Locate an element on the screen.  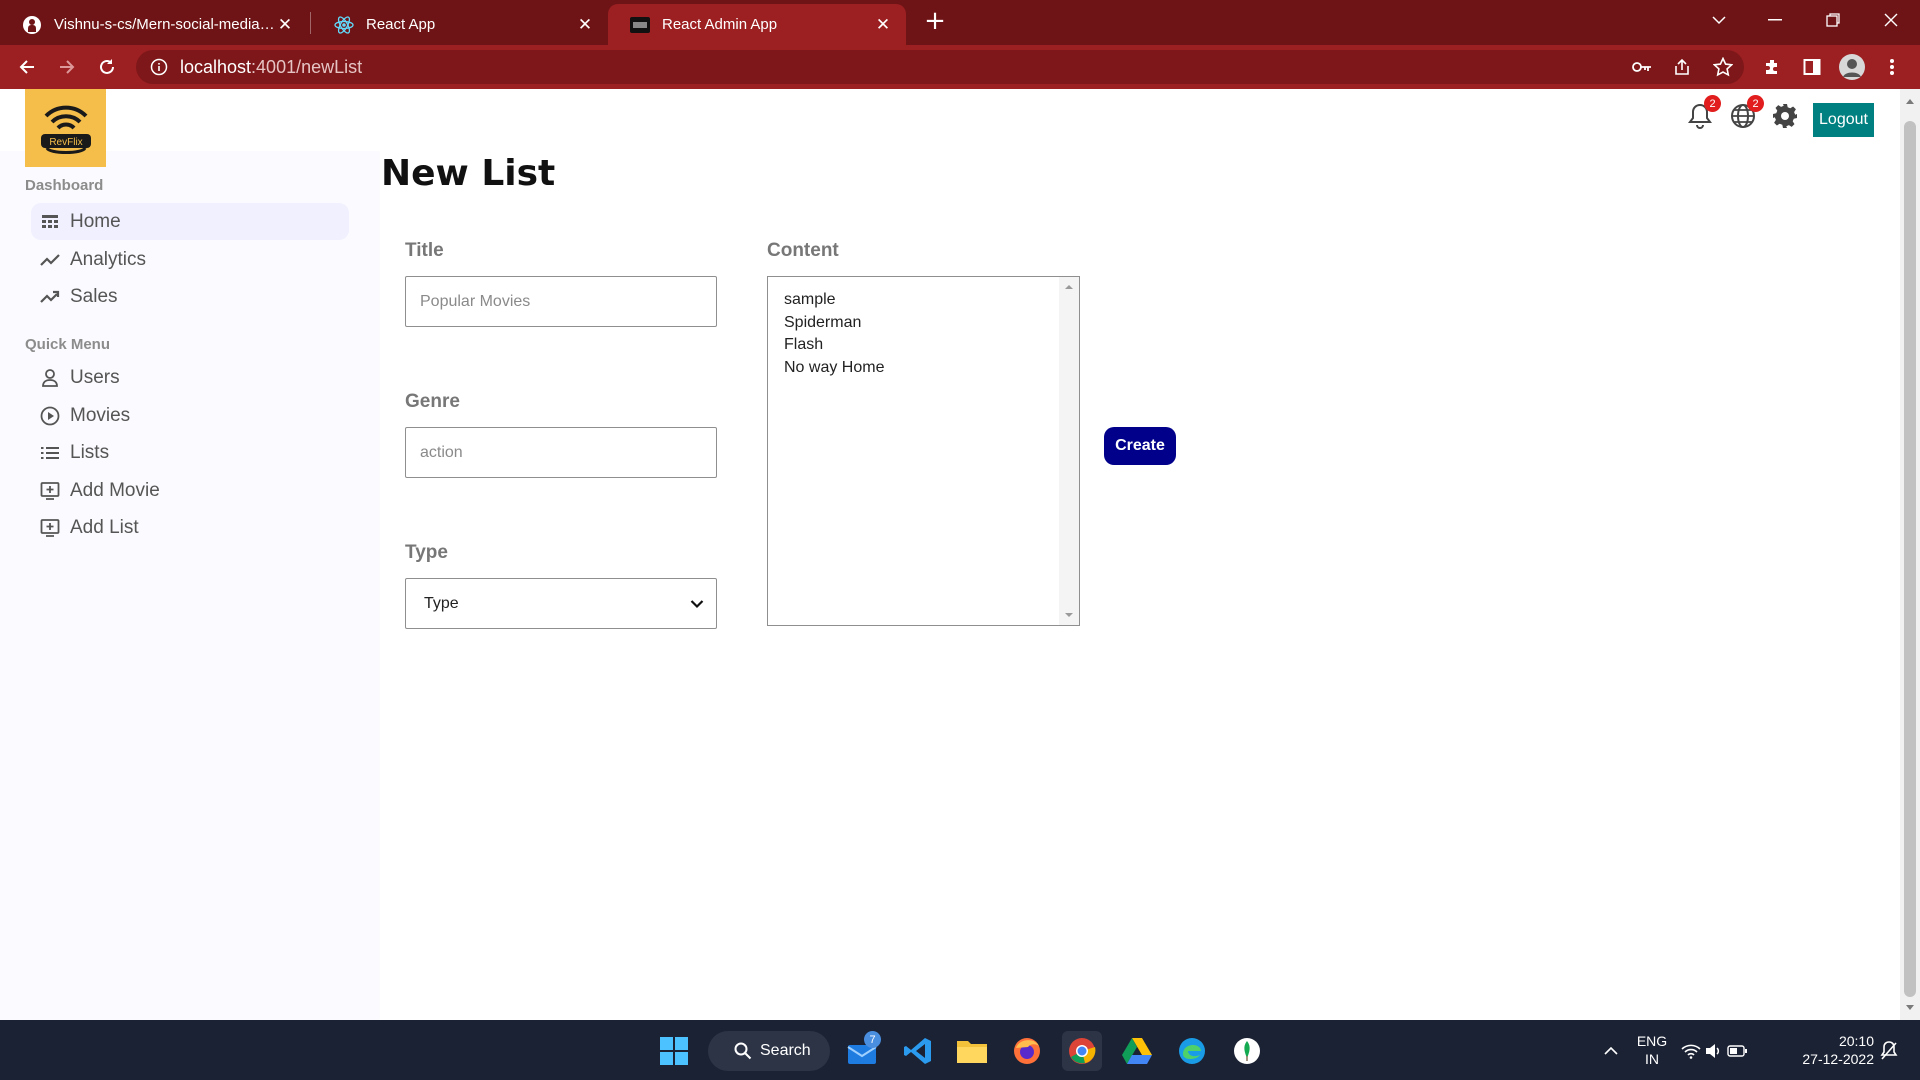
wifi-icon is located at coordinates (1691, 1051).